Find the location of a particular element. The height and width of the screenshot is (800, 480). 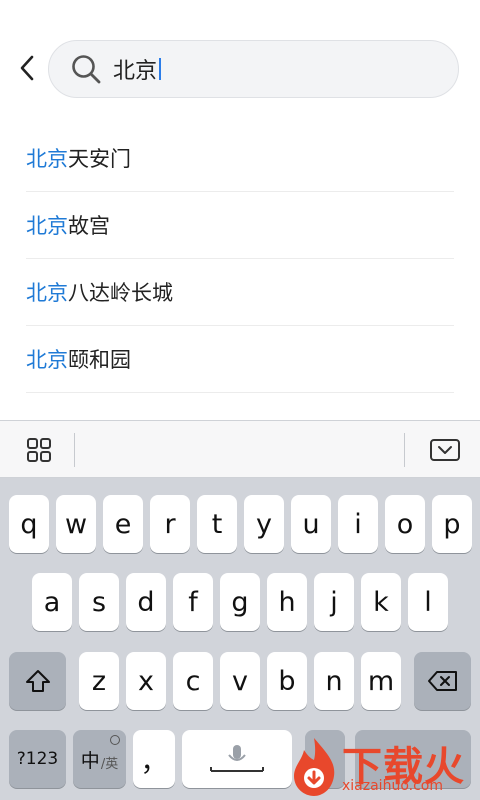

hide-keyboard-button is located at coordinates (445, 450).